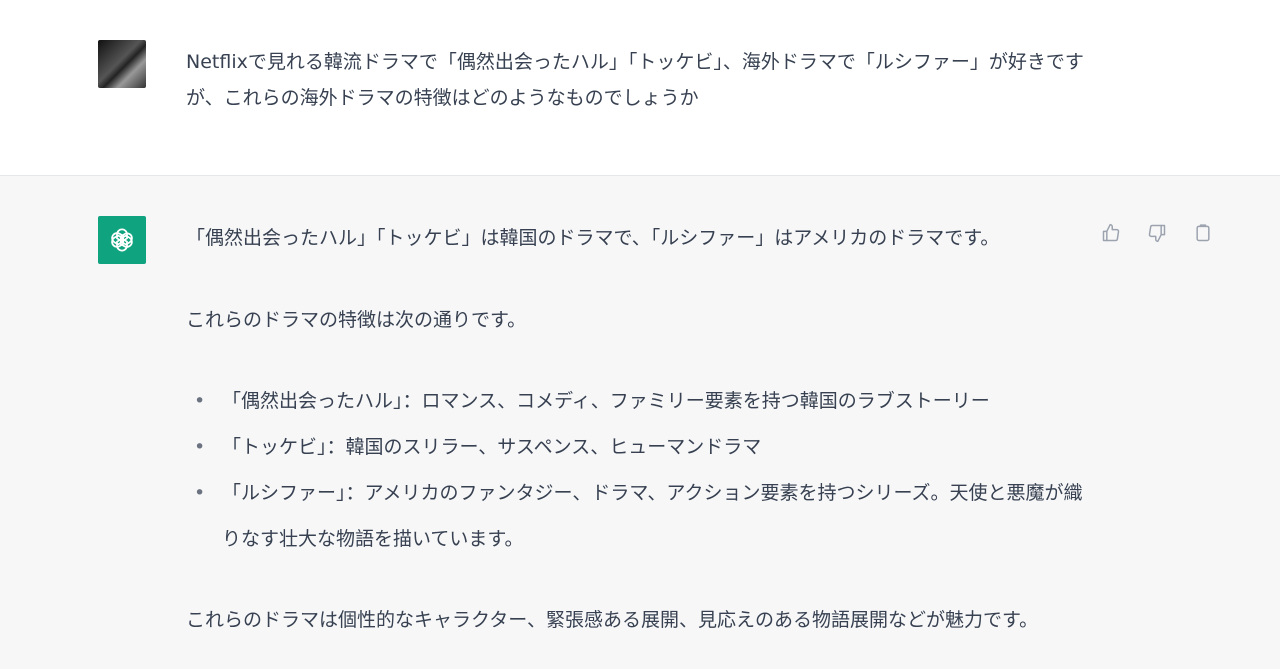 The image size is (1280, 669). I want to click on copy-button, so click(1203, 233).